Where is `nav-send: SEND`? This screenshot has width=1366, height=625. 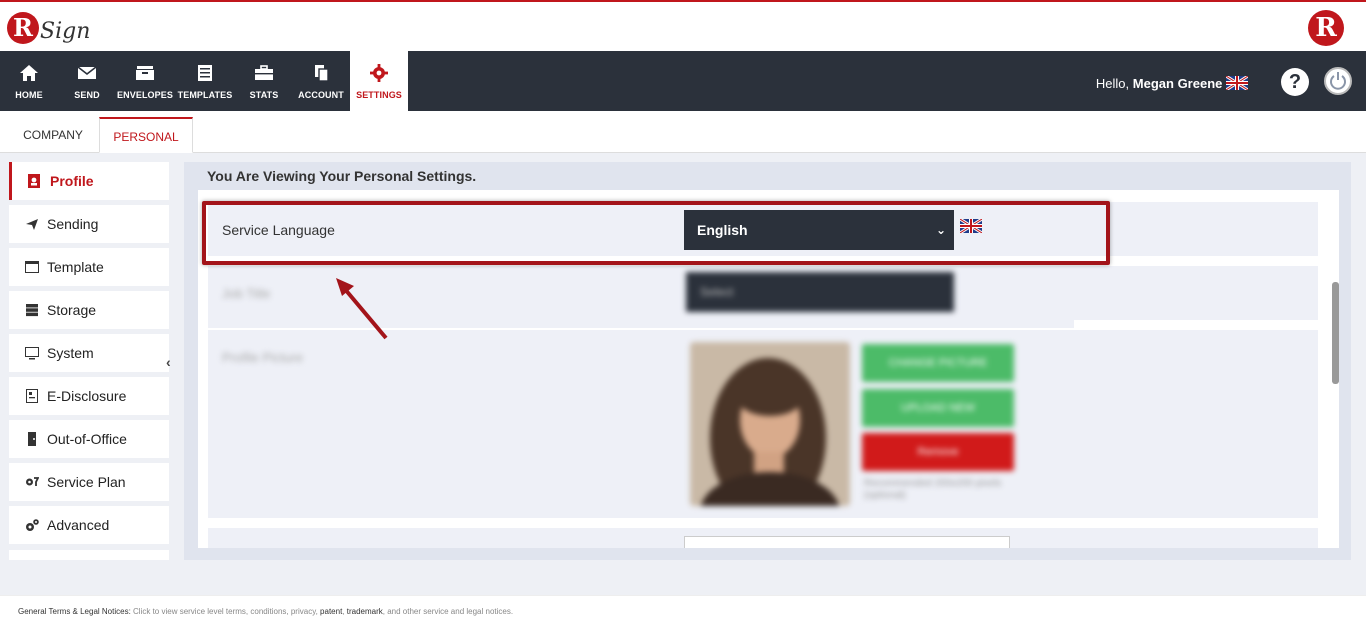 nav-send: SEND is located at coordinates (87, 81).